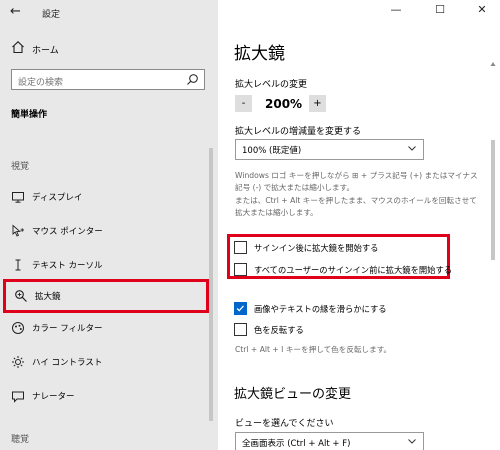 The height and width of the screenshot is (450, 500). What do you see at coordinates (106, 362) in the screenshot?
I see `sidebar-item-high-contrast: ハイ コントラスト` at bounding box center [106, 362].